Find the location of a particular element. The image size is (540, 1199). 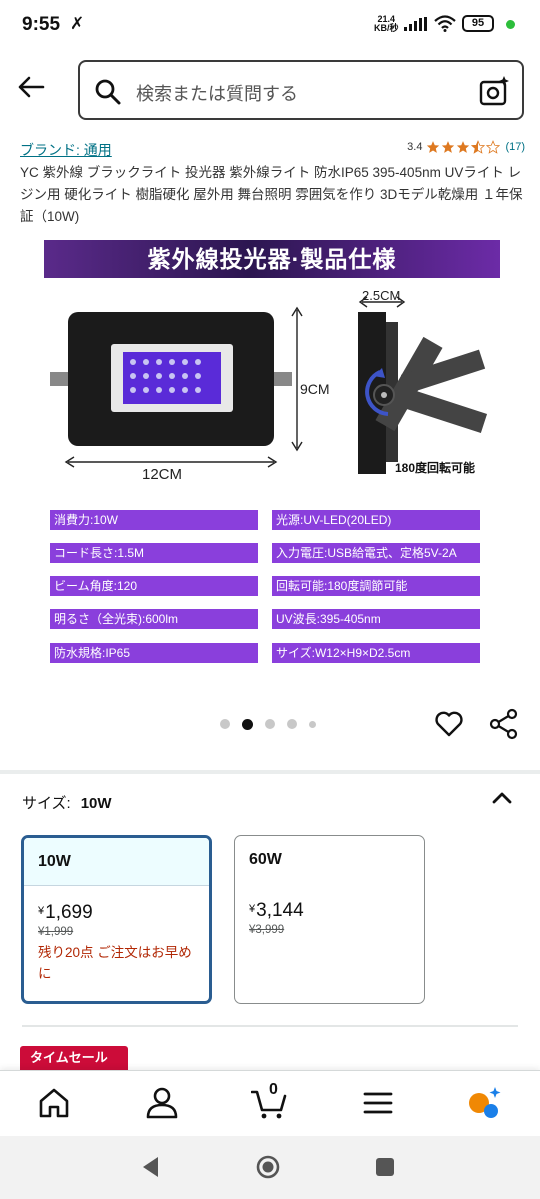

spec-label-left: 消費力:10W is located at coordinates (154, 520).